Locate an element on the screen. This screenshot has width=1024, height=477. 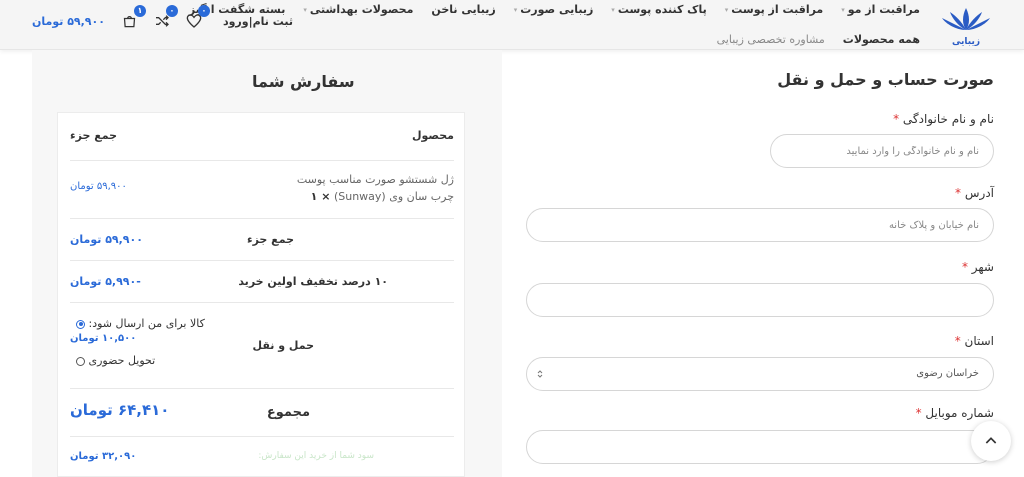
state-label-text: استان is located at coordinates (979, 341).